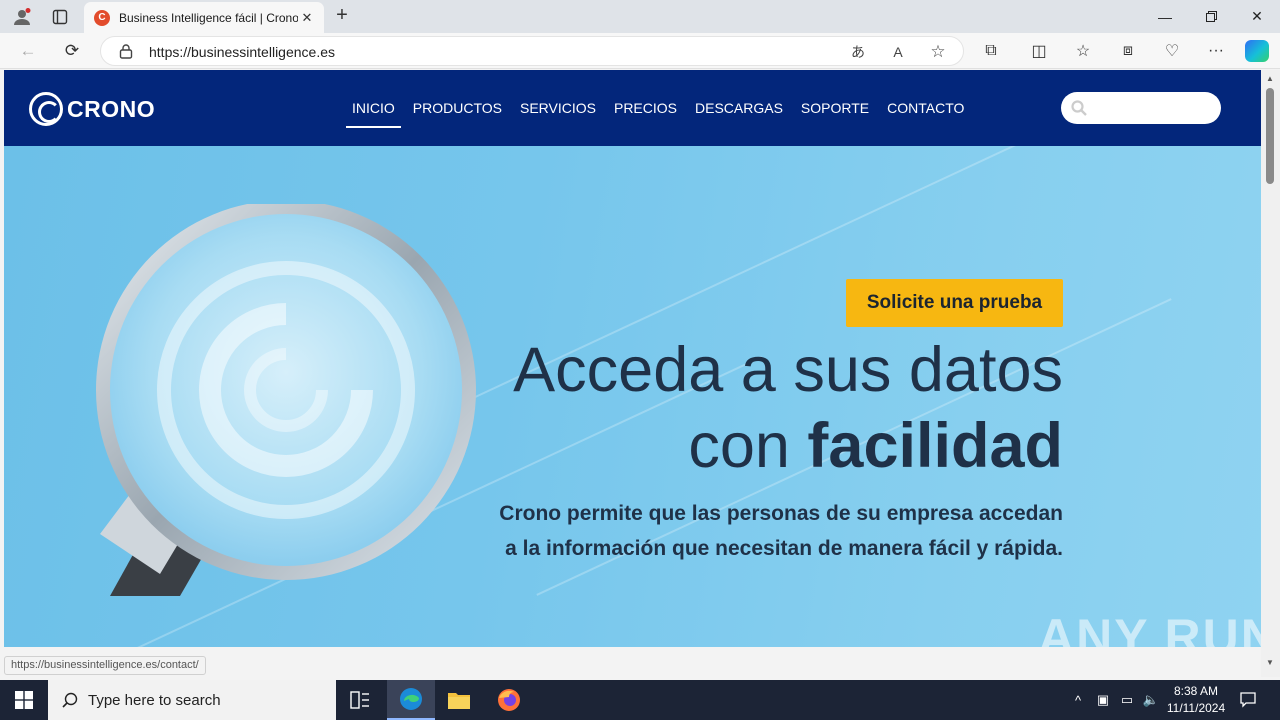 The image size is (1280, 720). Describe the element at coordinates (1039, 51) in the screenshot. I see `split-screen-icon: ◫` at that location.